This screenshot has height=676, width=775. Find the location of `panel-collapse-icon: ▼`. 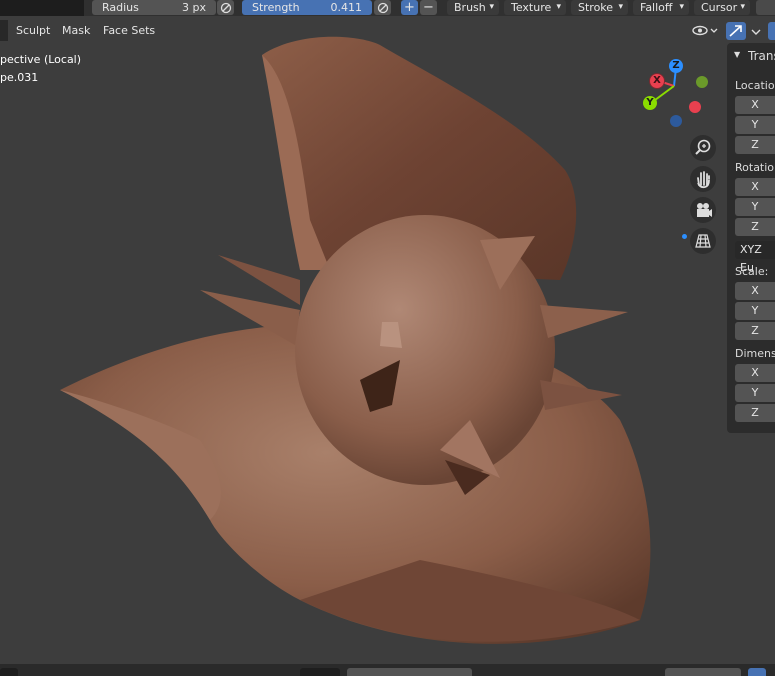

panel-collapse-icon: ▼ is located at coordinates (737, 54).